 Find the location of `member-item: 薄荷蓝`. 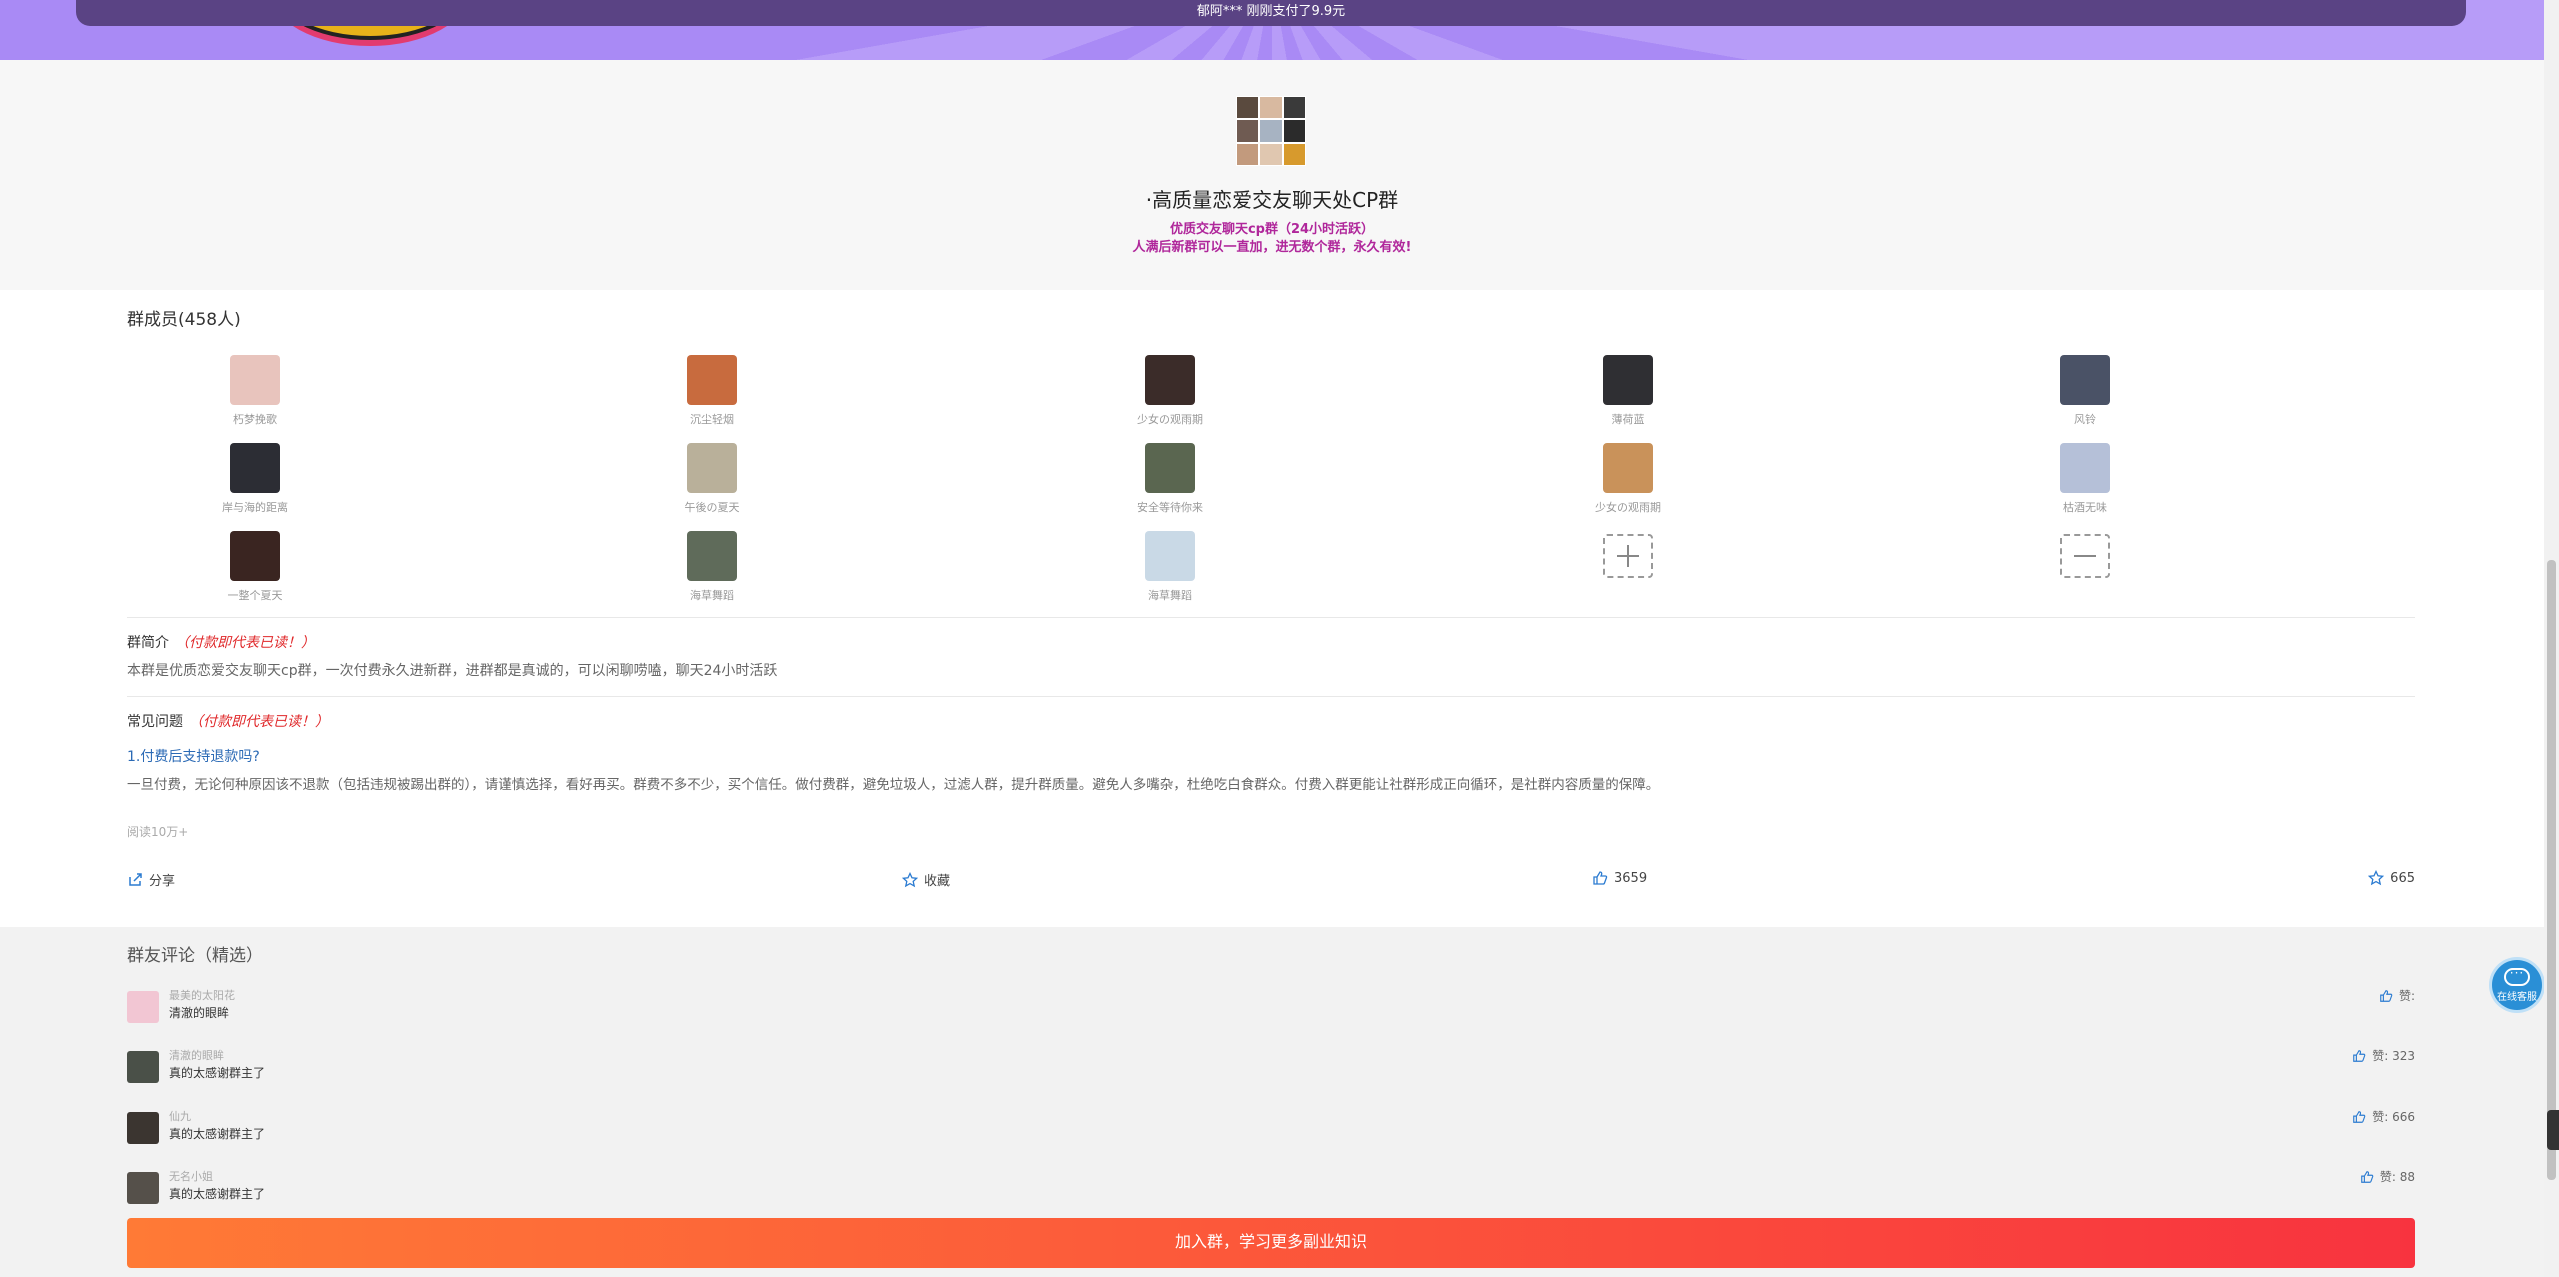

member-item: 薄荷蓝 is located at coordinates (1628, 391).